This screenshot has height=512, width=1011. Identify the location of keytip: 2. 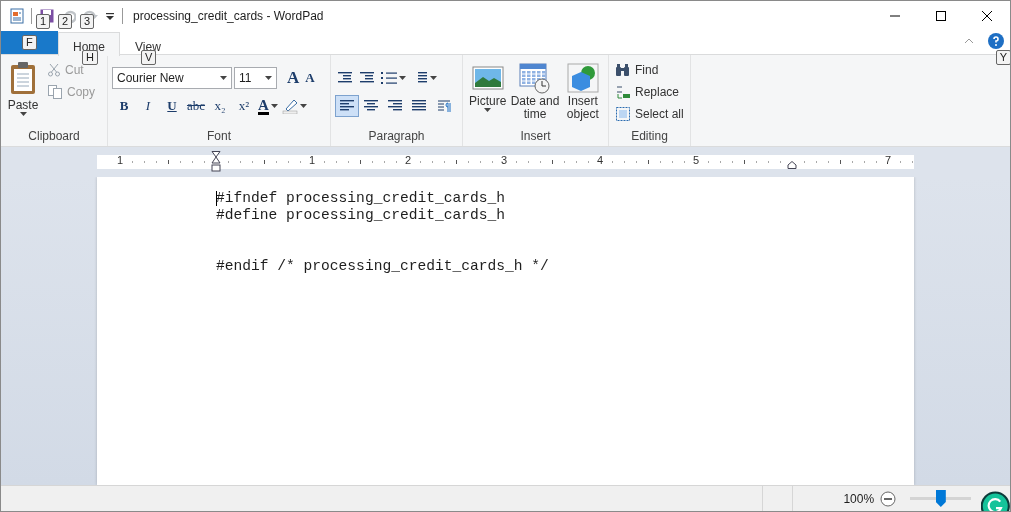
(65, 21).